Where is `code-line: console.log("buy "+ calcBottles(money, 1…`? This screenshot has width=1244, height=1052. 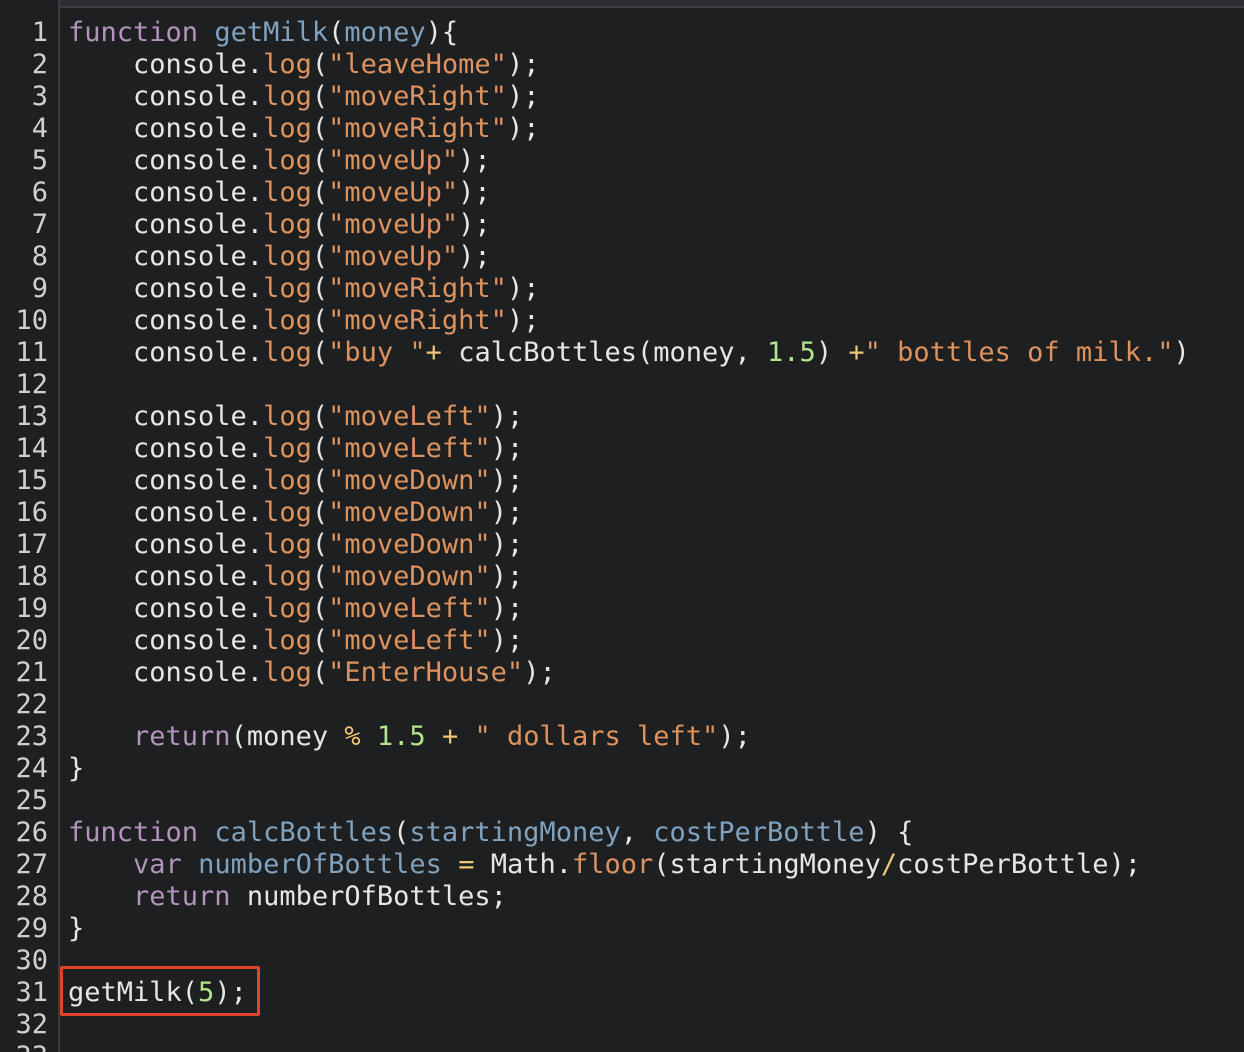 code-line: console.log("buy "+ calcBottles(money, 1… is located at coordinates (629, 353).